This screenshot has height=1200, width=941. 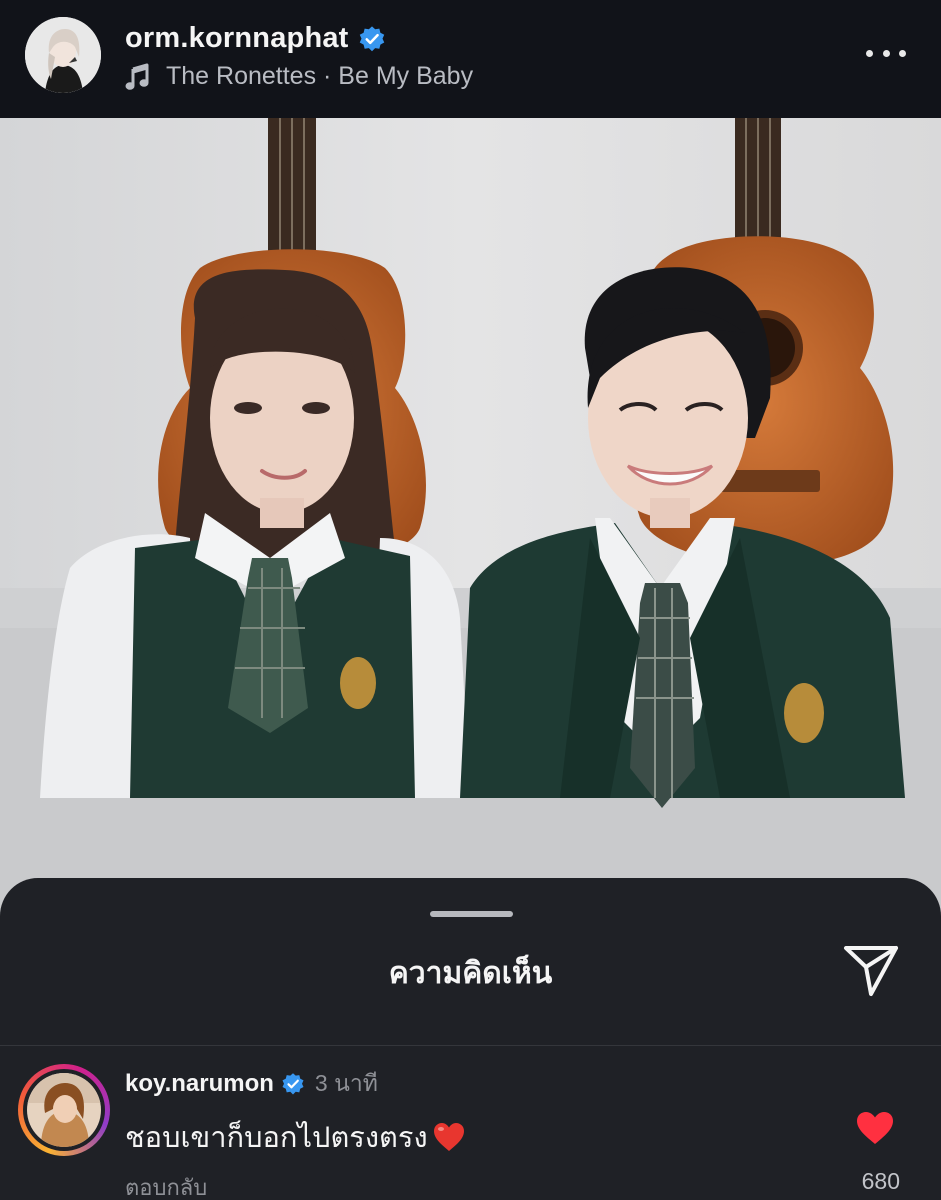 I want to click on reply-button: ตอบกลับ, so click(x=166, y=1185).